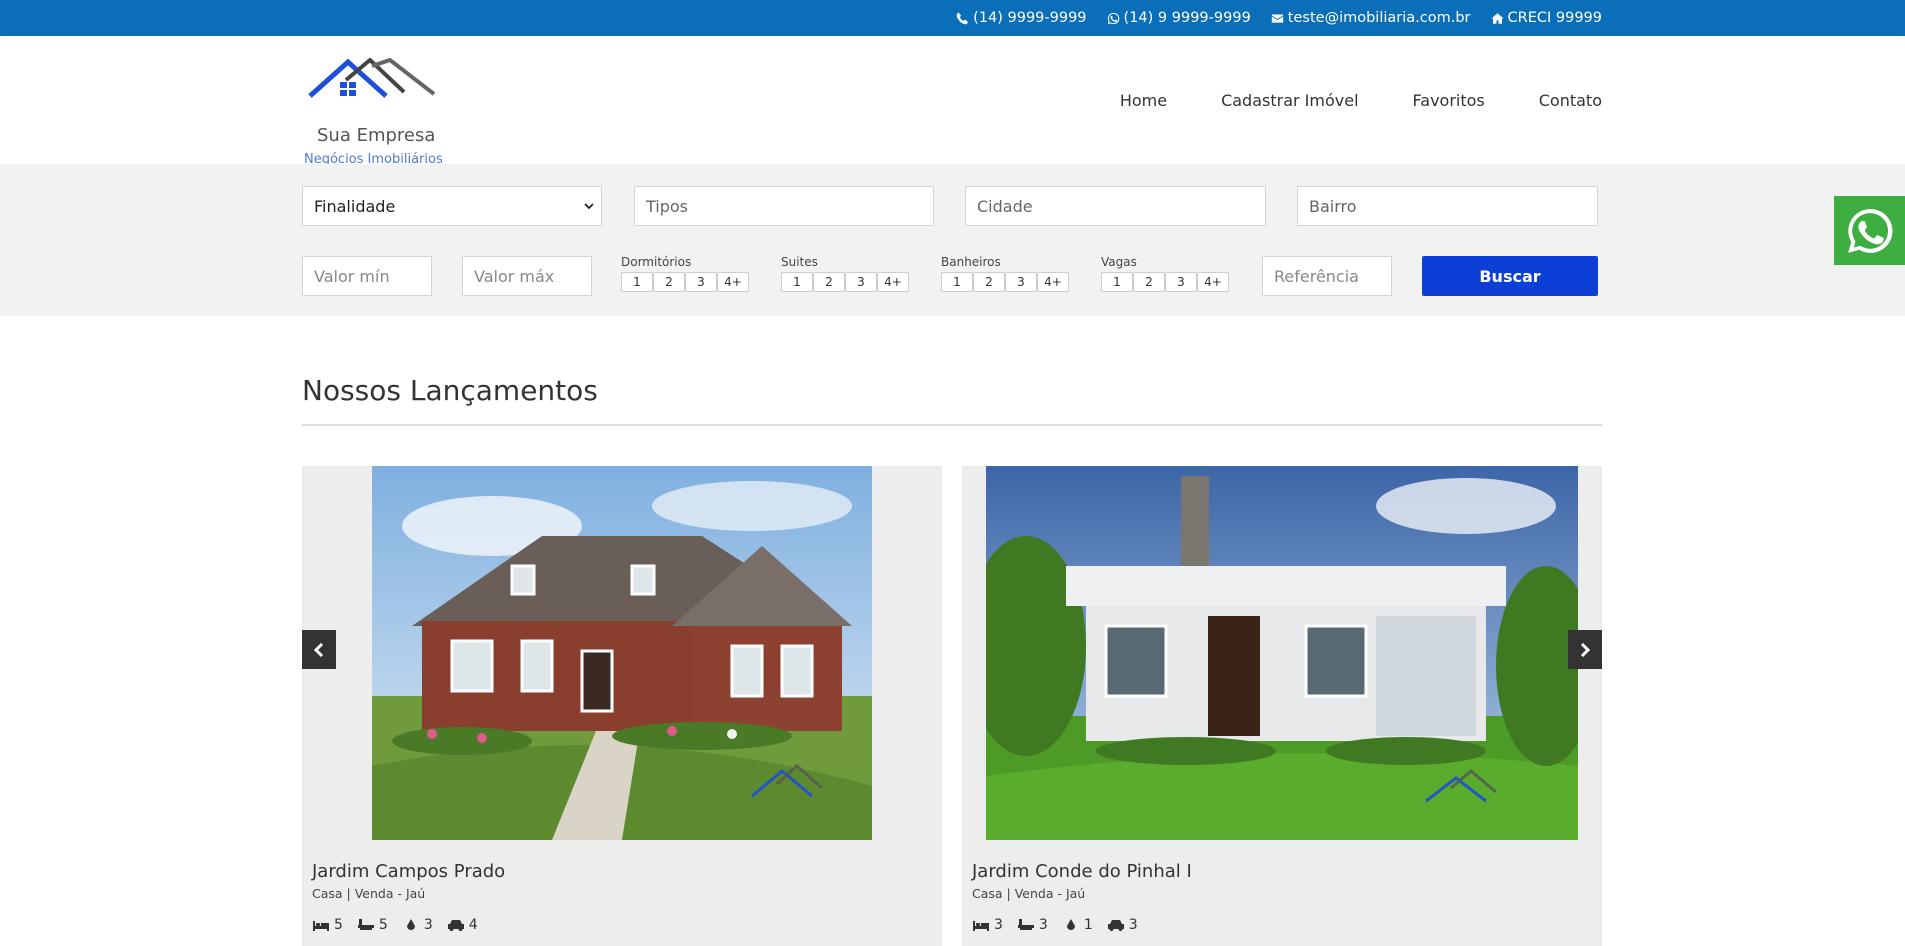 The image size is (1905, 946). I want to click on dormitorios-option-2: 2, so click(669, 282).